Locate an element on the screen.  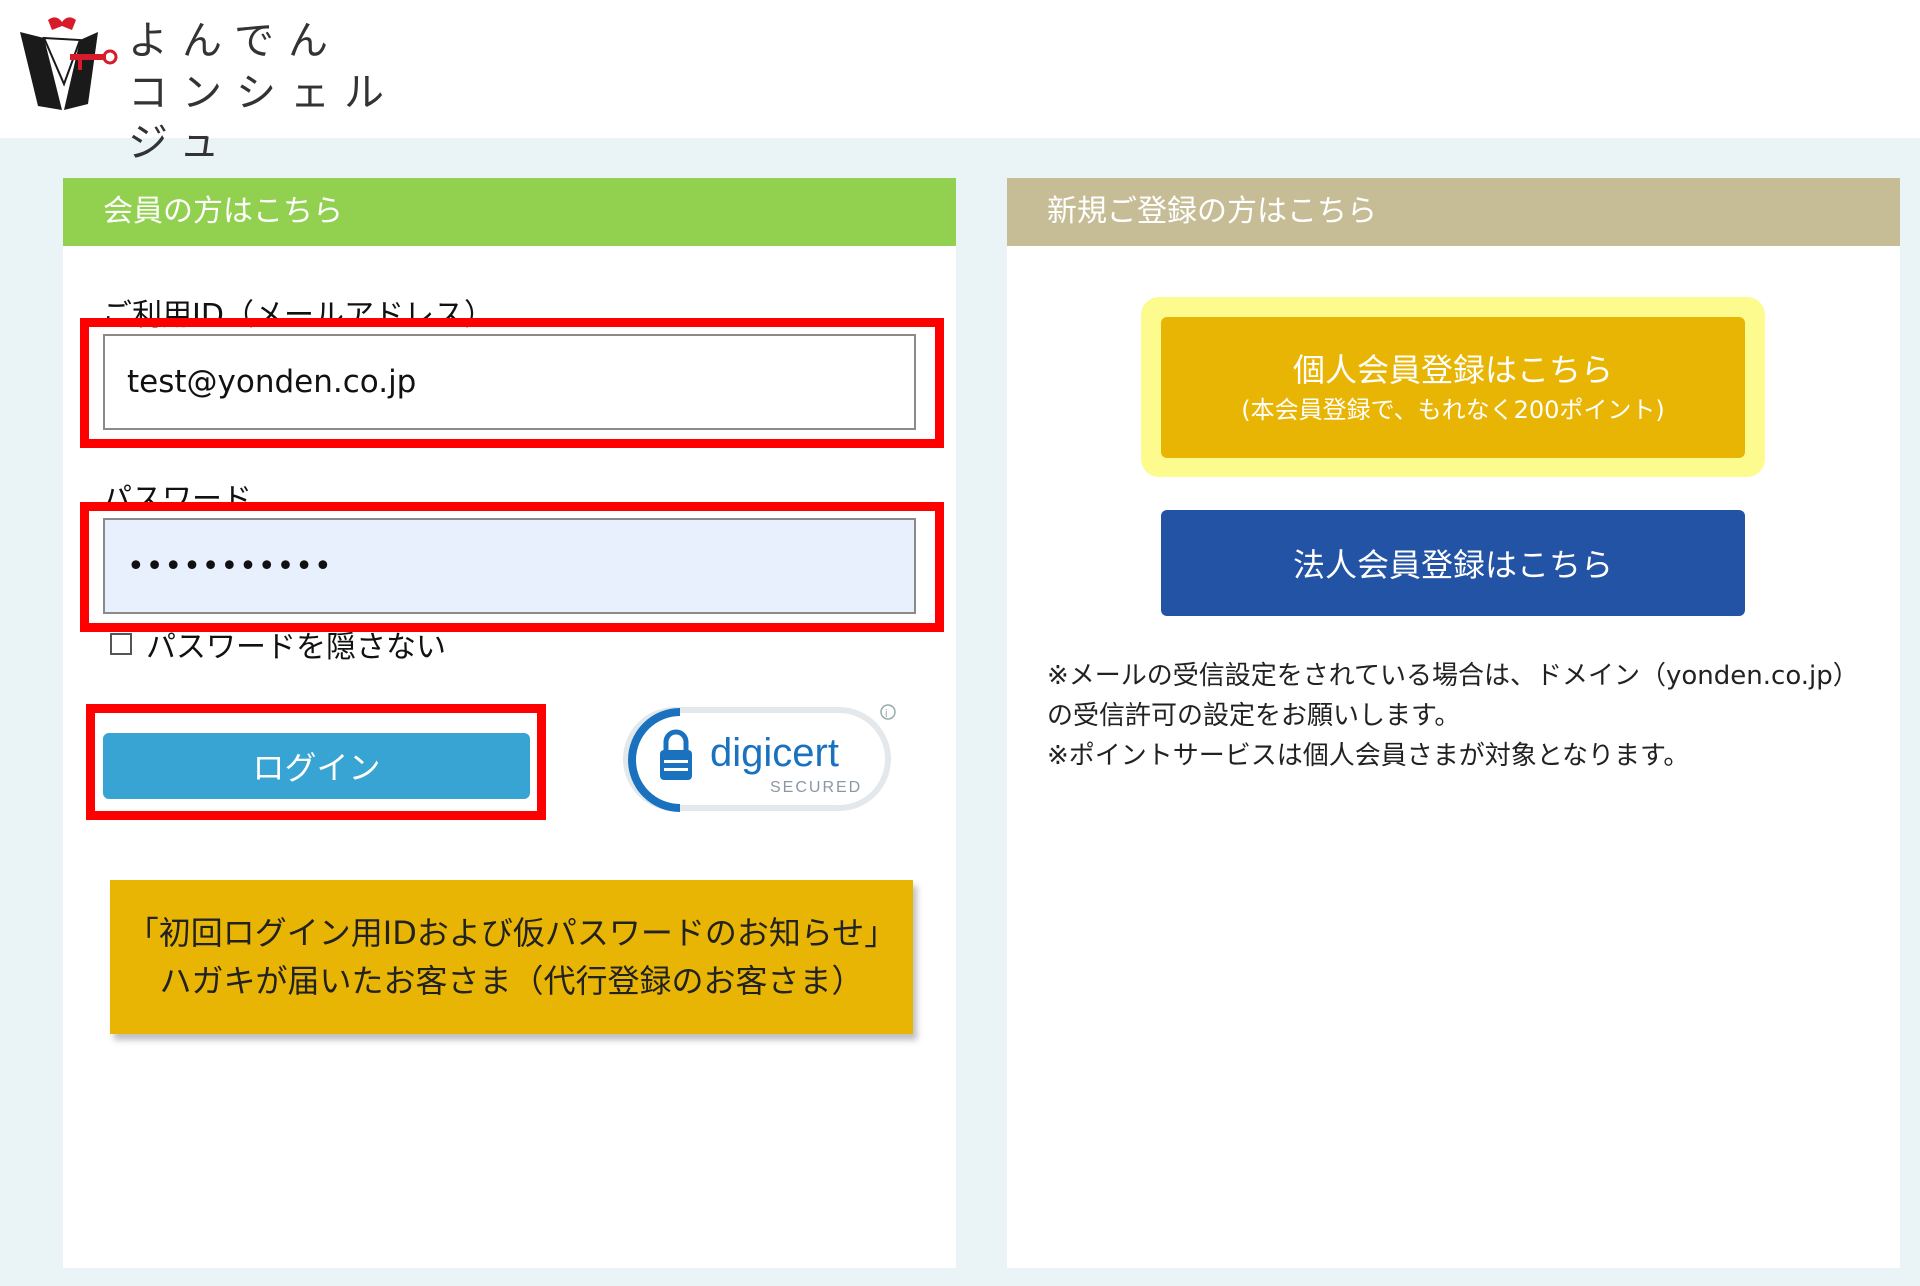
personal-register-button: 個人会員登録はこちら (本会員登録で、もれなく200ポイント) is located at coordinates (1453, 387).